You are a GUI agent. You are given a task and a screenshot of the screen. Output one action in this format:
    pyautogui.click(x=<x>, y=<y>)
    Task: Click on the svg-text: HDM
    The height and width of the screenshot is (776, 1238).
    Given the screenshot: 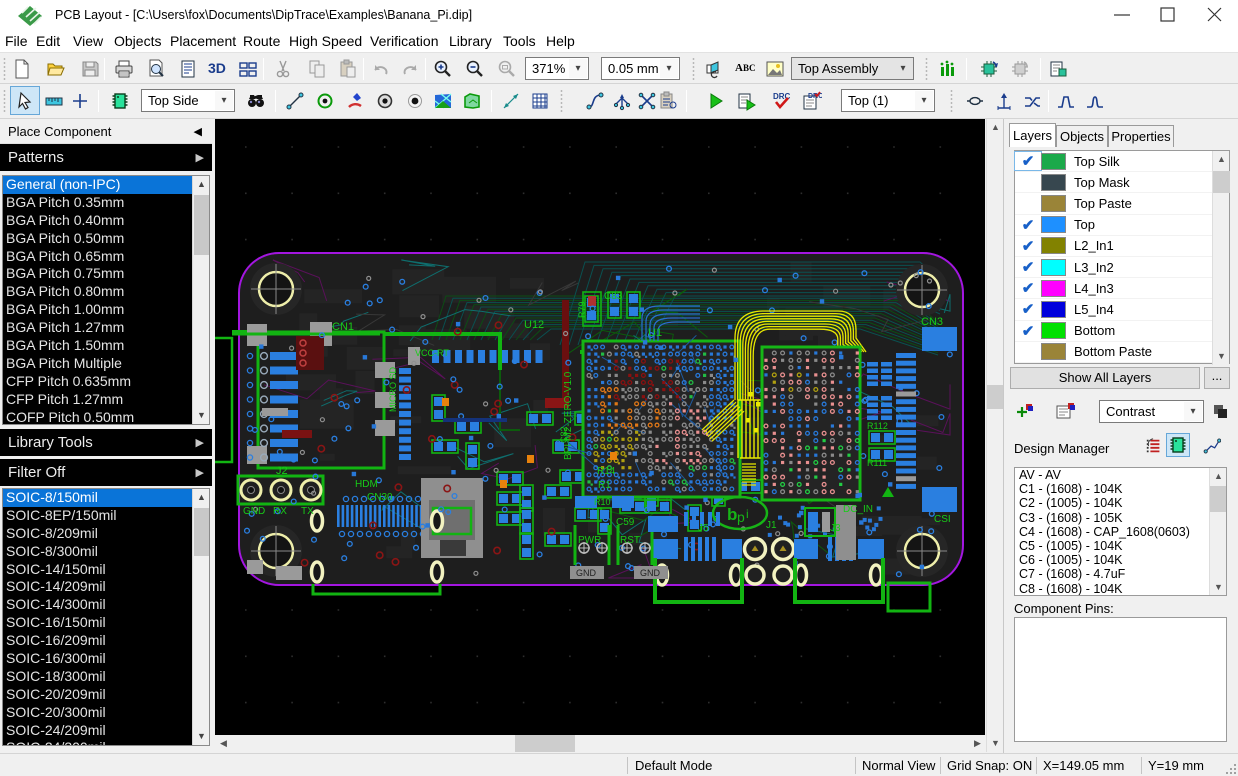 What is the action you would take?
    pyautogui.click(x=366, y=484)
    